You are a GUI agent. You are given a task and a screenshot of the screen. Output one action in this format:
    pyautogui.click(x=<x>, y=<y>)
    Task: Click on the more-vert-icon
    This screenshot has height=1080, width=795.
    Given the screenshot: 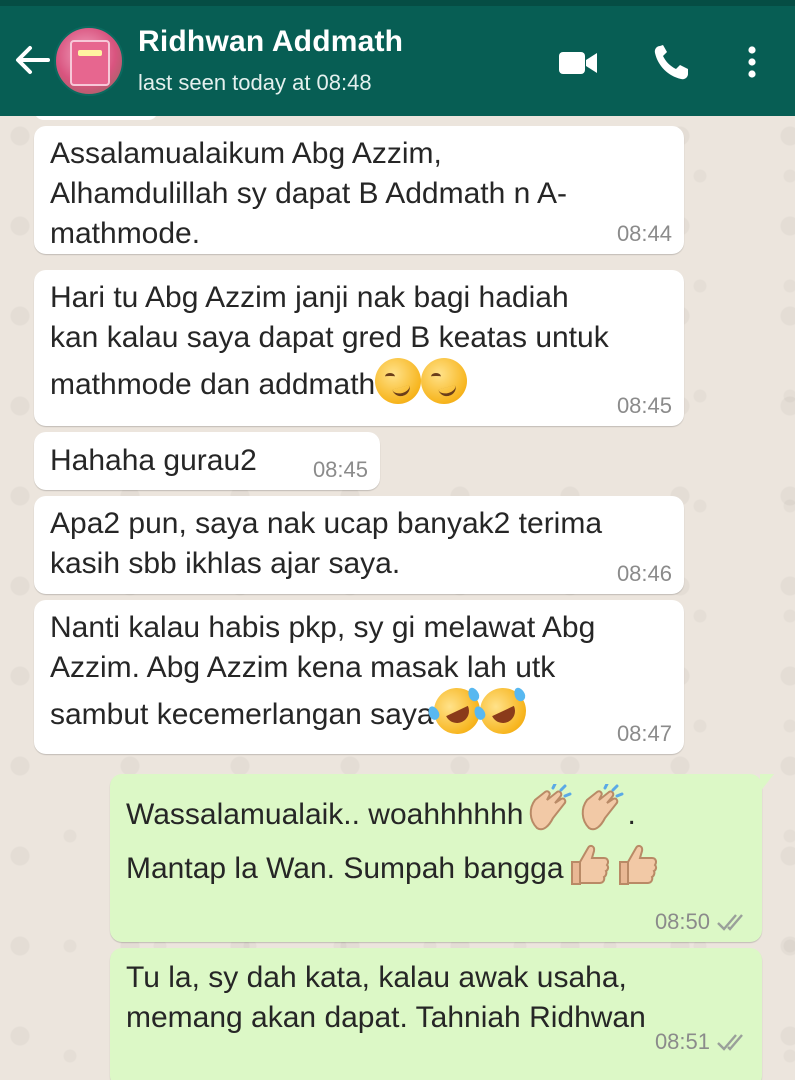 What is the action you would take?
    pyautogui.click(x=752, y=62)
    